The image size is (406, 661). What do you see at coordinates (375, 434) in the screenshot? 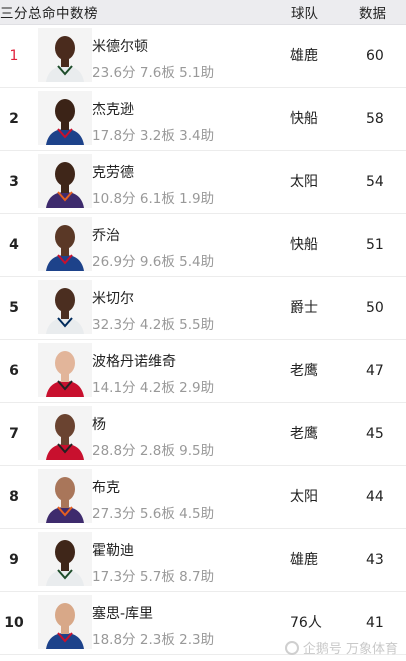
I see `stat-value: 45` at bounding box center [375, 434].